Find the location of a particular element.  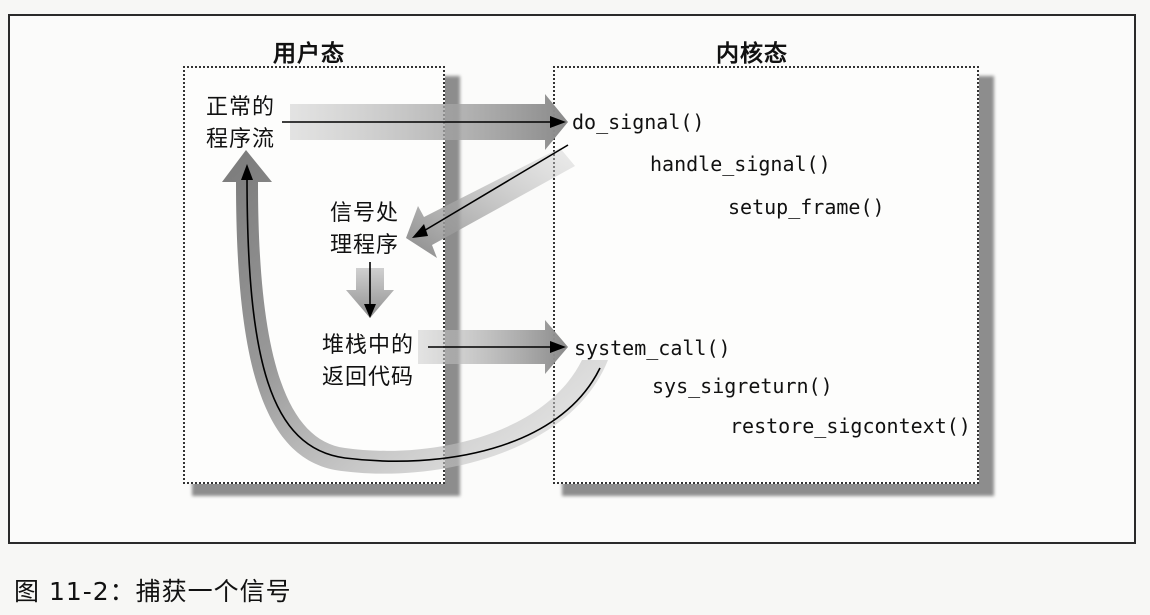

system-call-label: system_call() is located at coordinates (652, 348).